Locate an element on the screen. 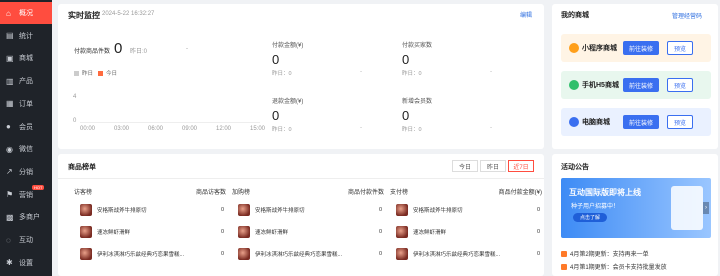  realtime-timestamp: 2024-5-22 16:32:27 is located at coordinates (128, 14).